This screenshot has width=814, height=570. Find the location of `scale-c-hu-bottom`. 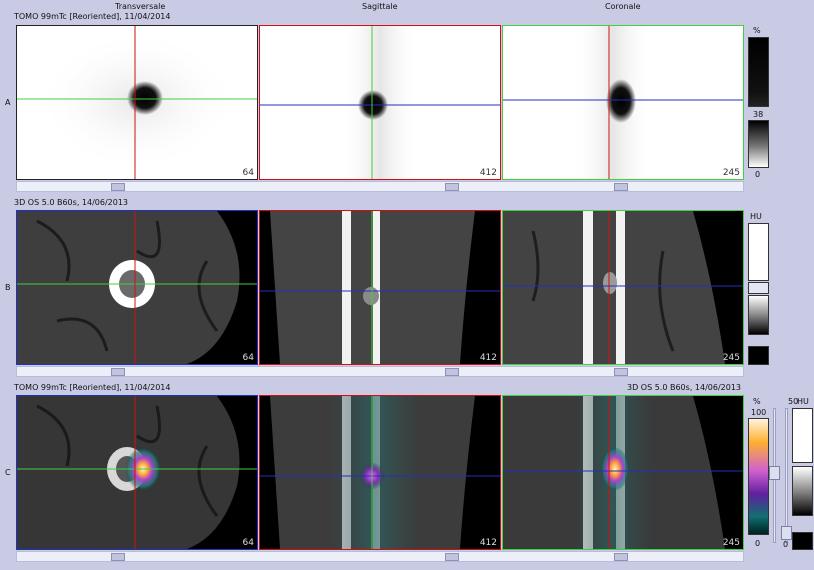

scale-c-hu-bottom is located at coordinates (802, 541).